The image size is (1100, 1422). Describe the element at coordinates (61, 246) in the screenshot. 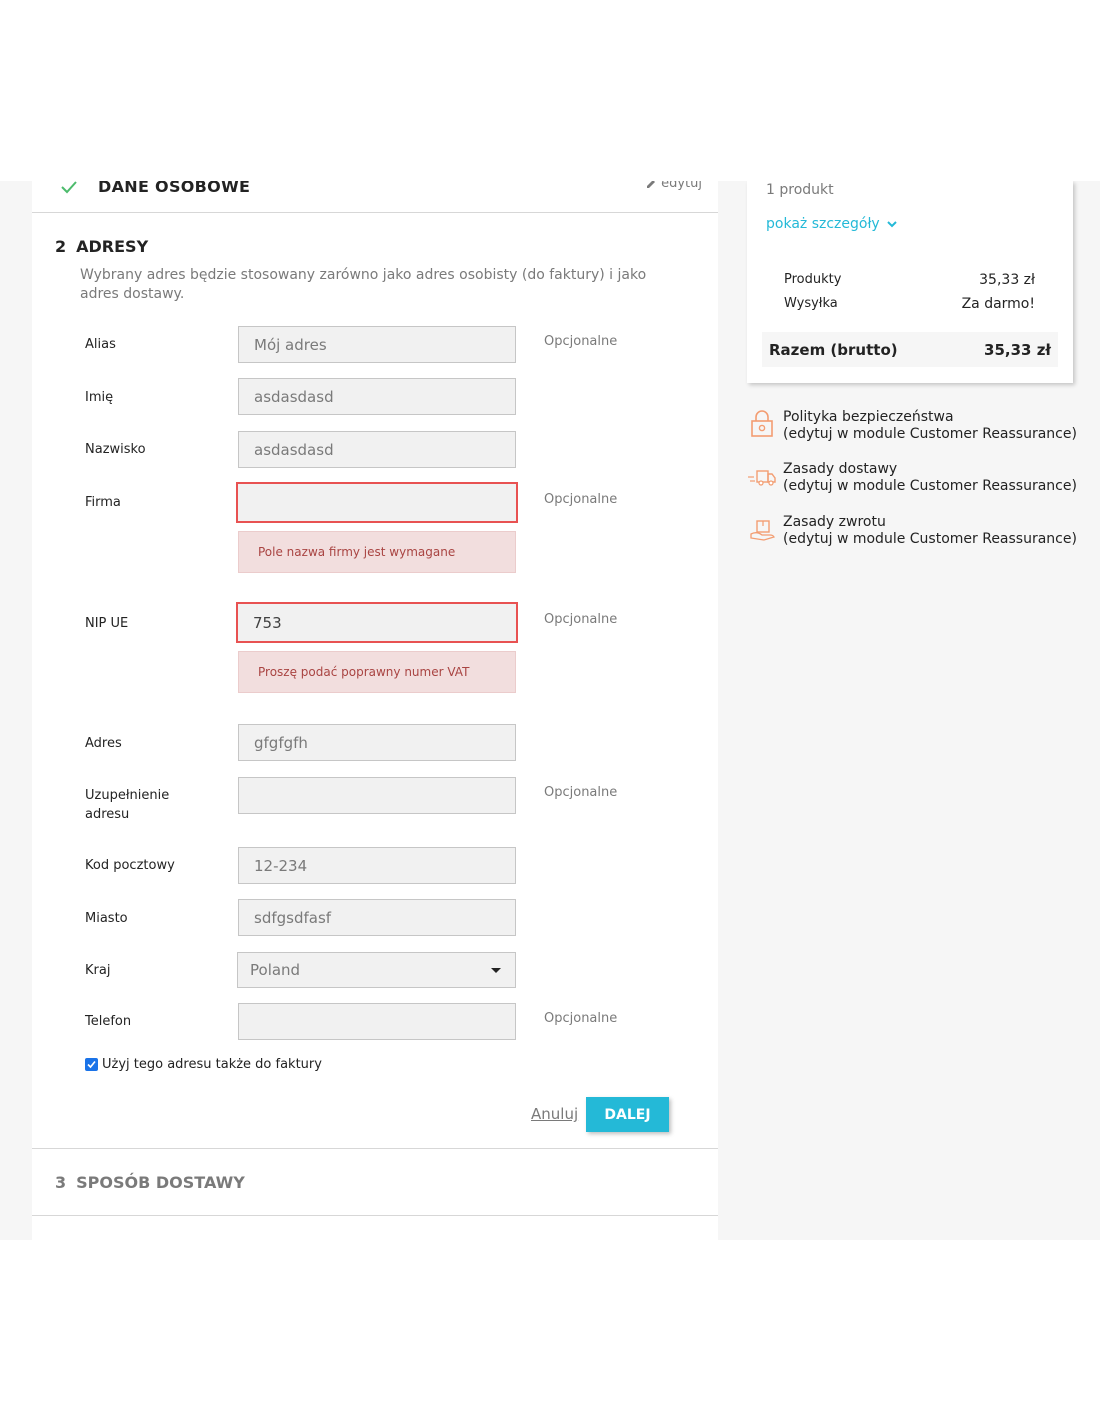

I see `step-number: 2` at that location.